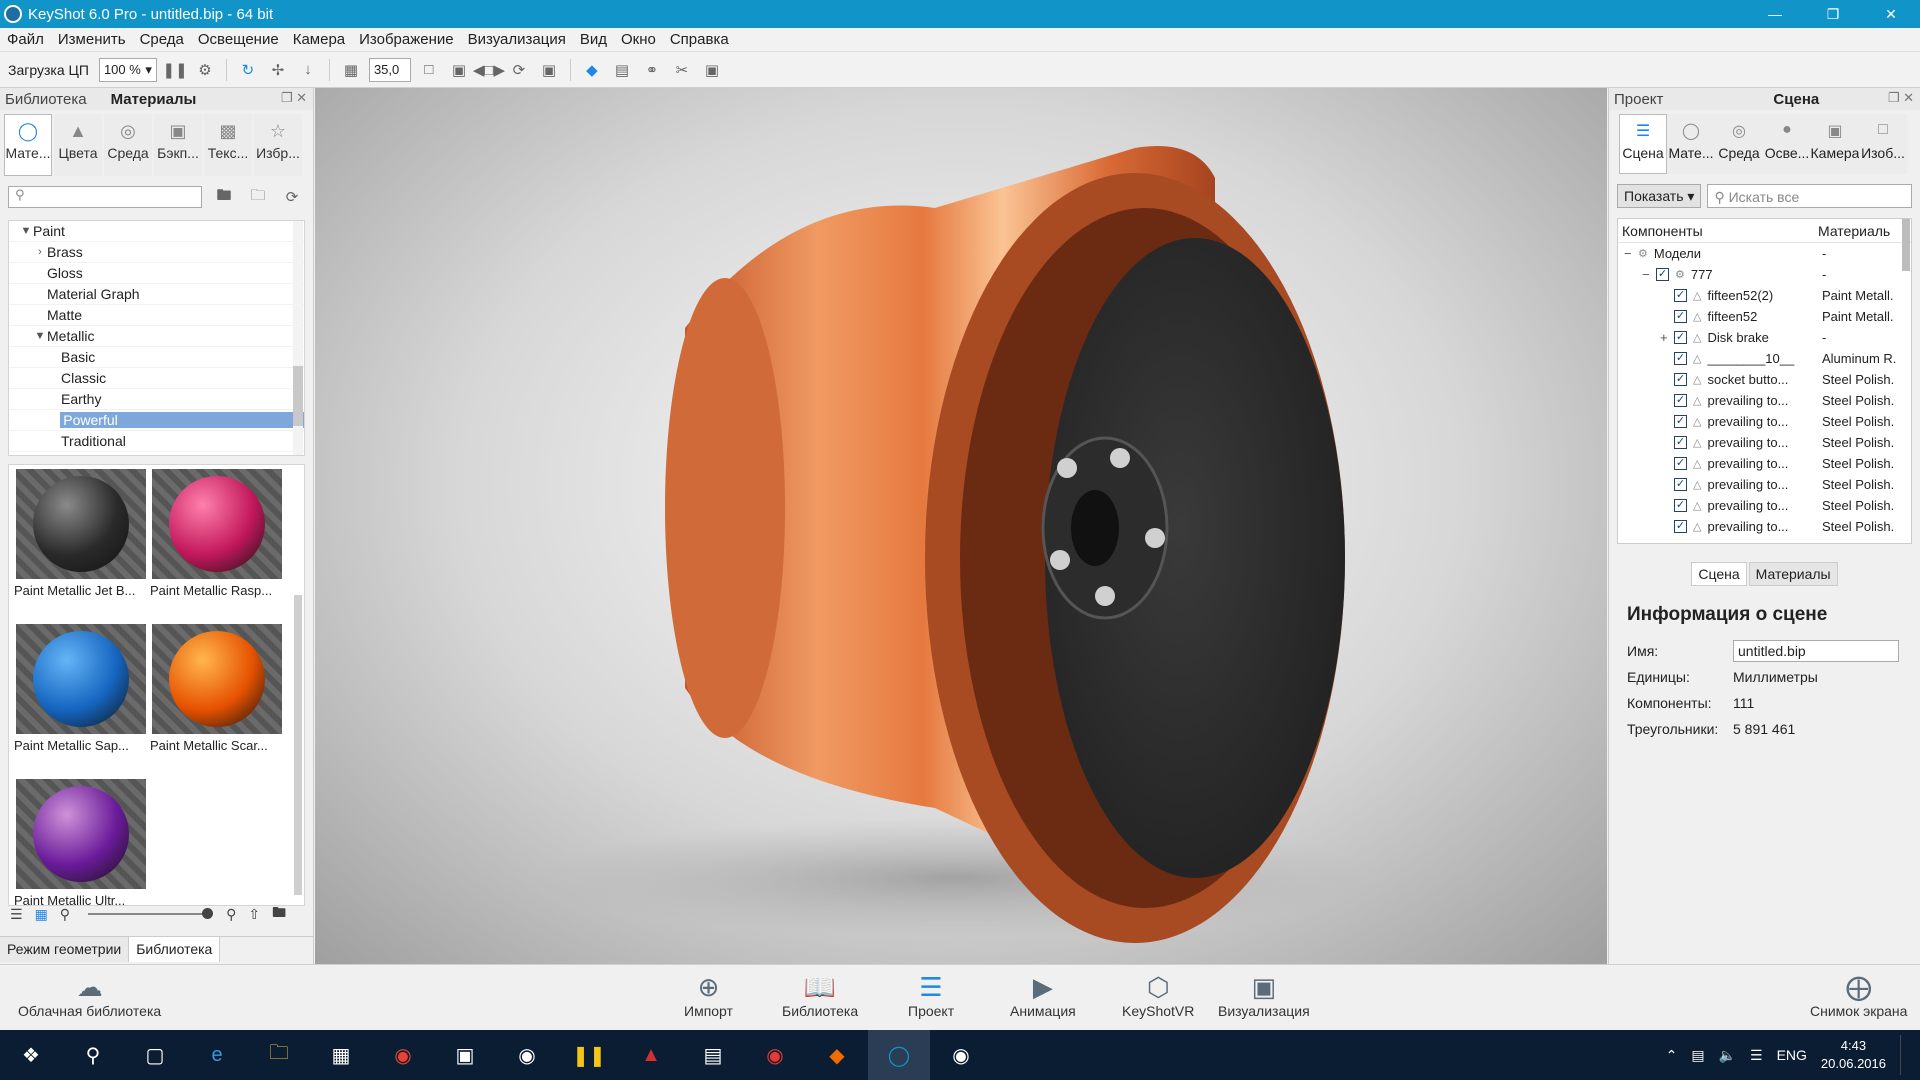 This screenshot has width=1920, height=1080. Describe the element at coordinates (899, 1055) in the screenshot. I see `keyshot-taskbar-icon: ◯` at that location.